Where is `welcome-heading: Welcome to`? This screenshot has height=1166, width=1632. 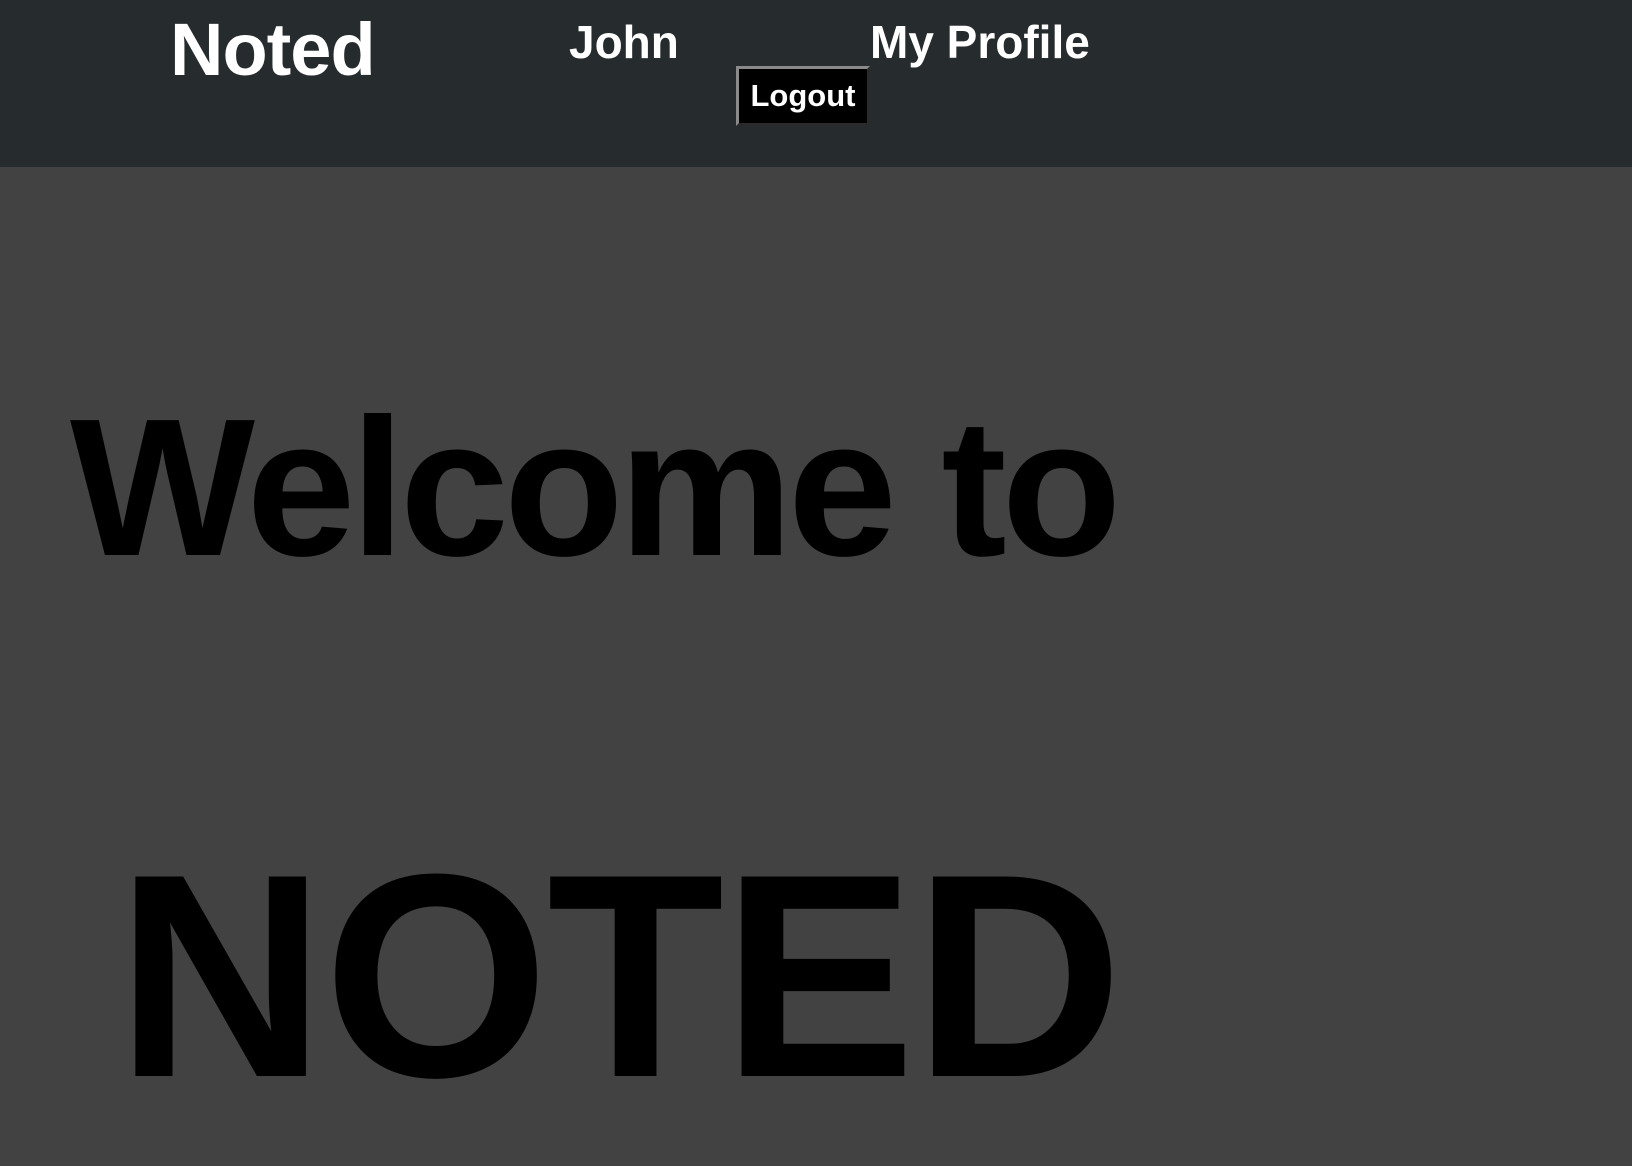 welcome-heading: Welcome to is located at coordinates (595, 487).